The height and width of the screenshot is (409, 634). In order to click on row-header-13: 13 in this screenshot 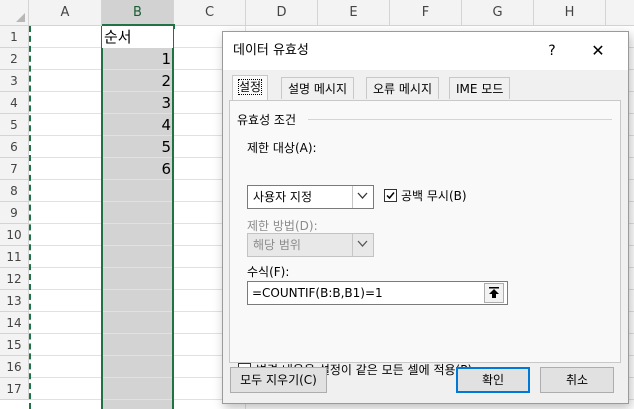, I will do `click(14, 301)`.